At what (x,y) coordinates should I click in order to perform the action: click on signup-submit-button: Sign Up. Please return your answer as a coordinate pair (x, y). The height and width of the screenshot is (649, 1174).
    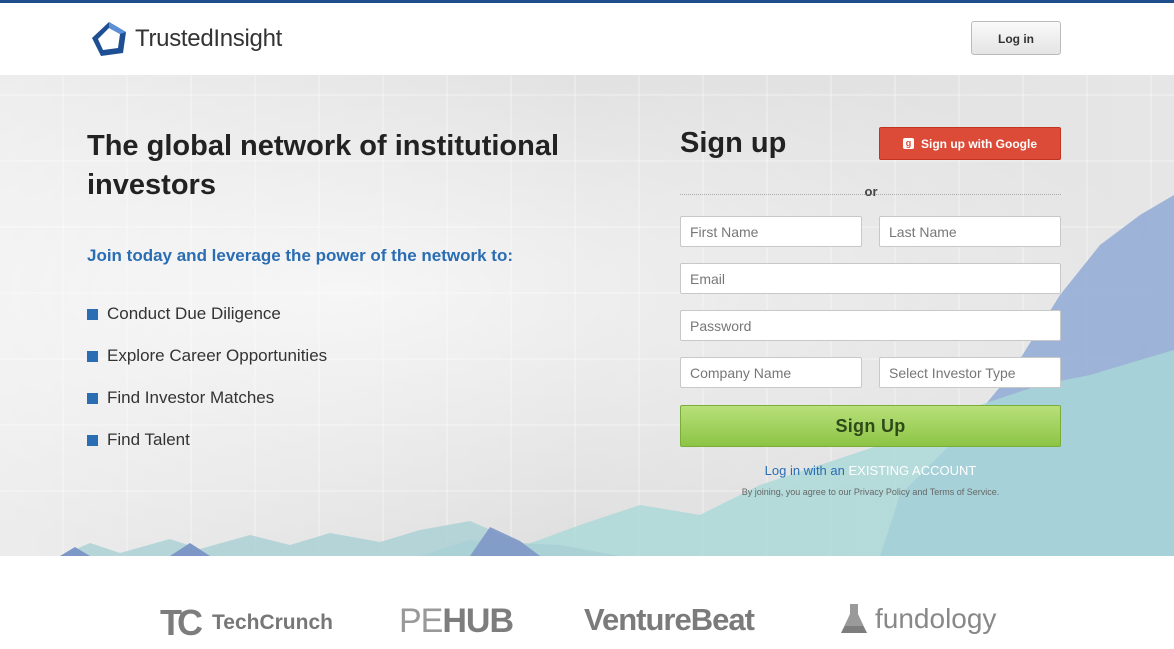
    Looking at the image, I should click on (870, 426).